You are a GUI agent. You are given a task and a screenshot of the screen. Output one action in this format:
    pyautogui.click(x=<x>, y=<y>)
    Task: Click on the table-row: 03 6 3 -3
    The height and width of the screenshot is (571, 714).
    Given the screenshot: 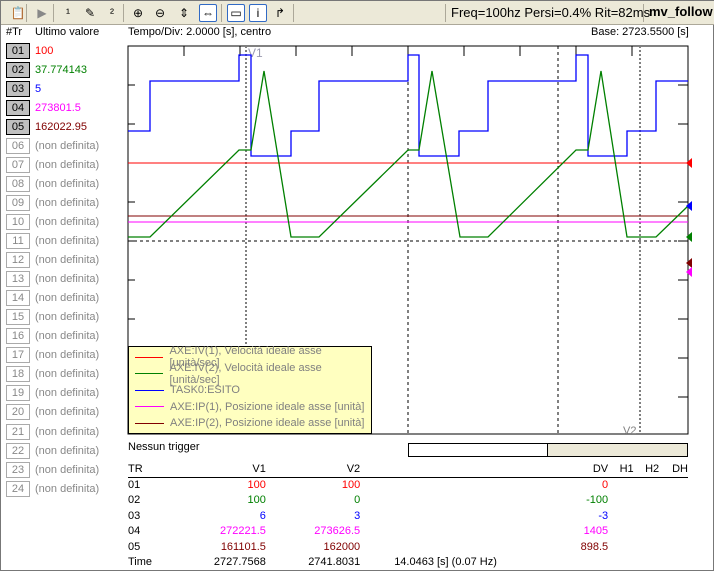 What is the action you would take?
    pyautogui.click(x=408, y=516)
    